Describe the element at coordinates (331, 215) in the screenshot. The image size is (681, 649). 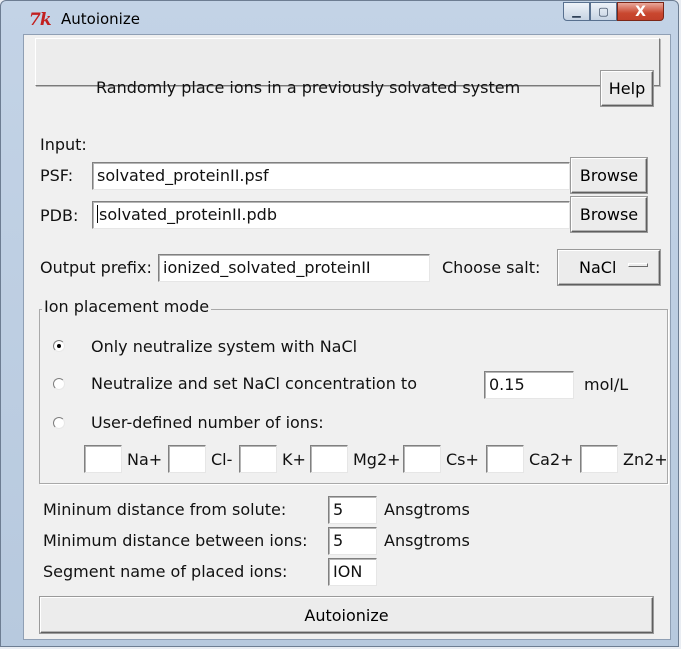
I see `pdb-input: solvated_proteinII.pdb` at that location.